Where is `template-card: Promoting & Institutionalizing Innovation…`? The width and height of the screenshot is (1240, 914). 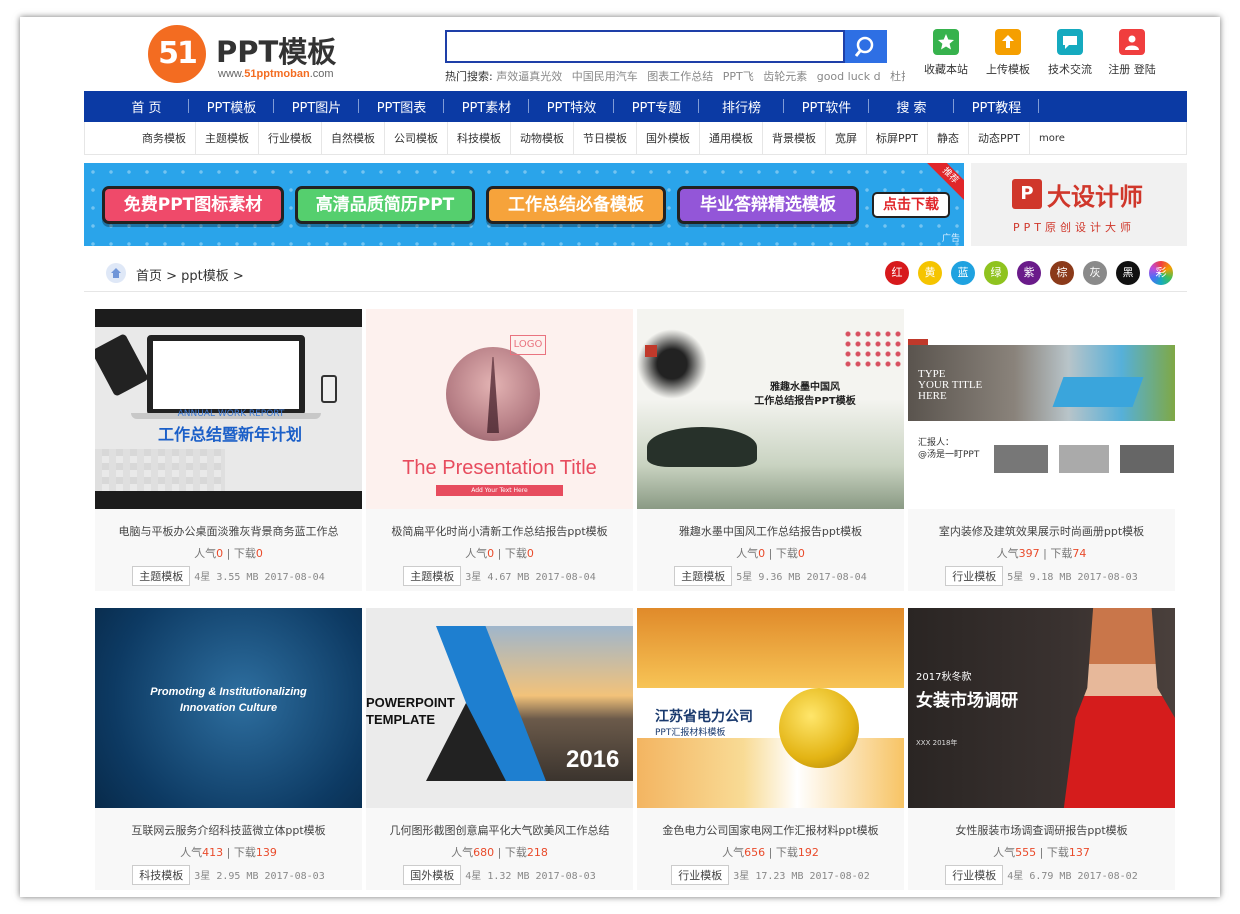
template-card: Promoting & Institutionalizing Innovation… is located at coordinates (228, 749).